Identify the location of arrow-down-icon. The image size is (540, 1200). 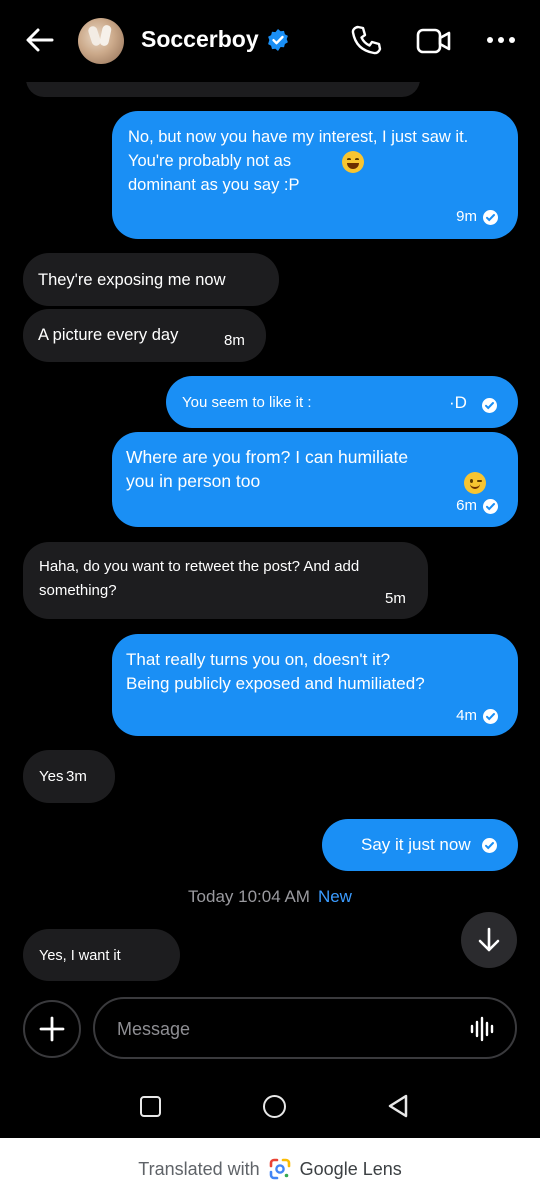
(489, 939).